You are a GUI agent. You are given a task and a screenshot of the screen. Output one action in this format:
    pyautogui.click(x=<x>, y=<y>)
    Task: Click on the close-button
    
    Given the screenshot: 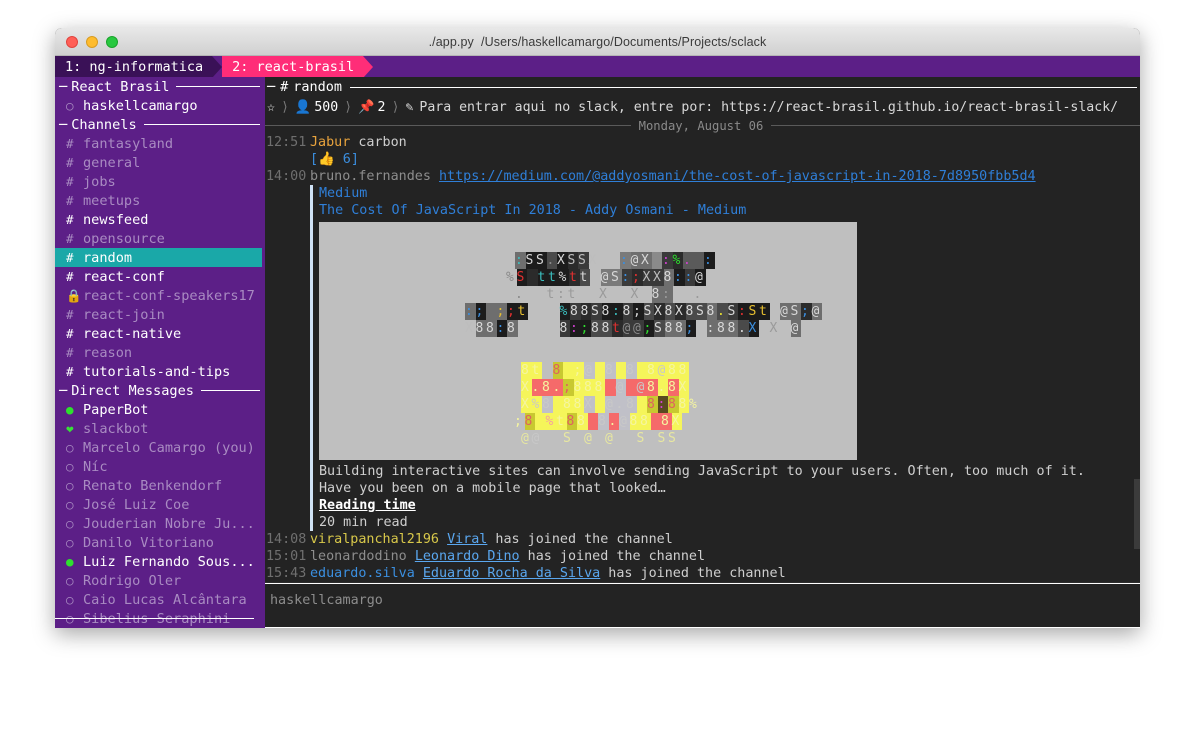 What is the action you would take?
    pyautogui.click(x=72, y=42)
    